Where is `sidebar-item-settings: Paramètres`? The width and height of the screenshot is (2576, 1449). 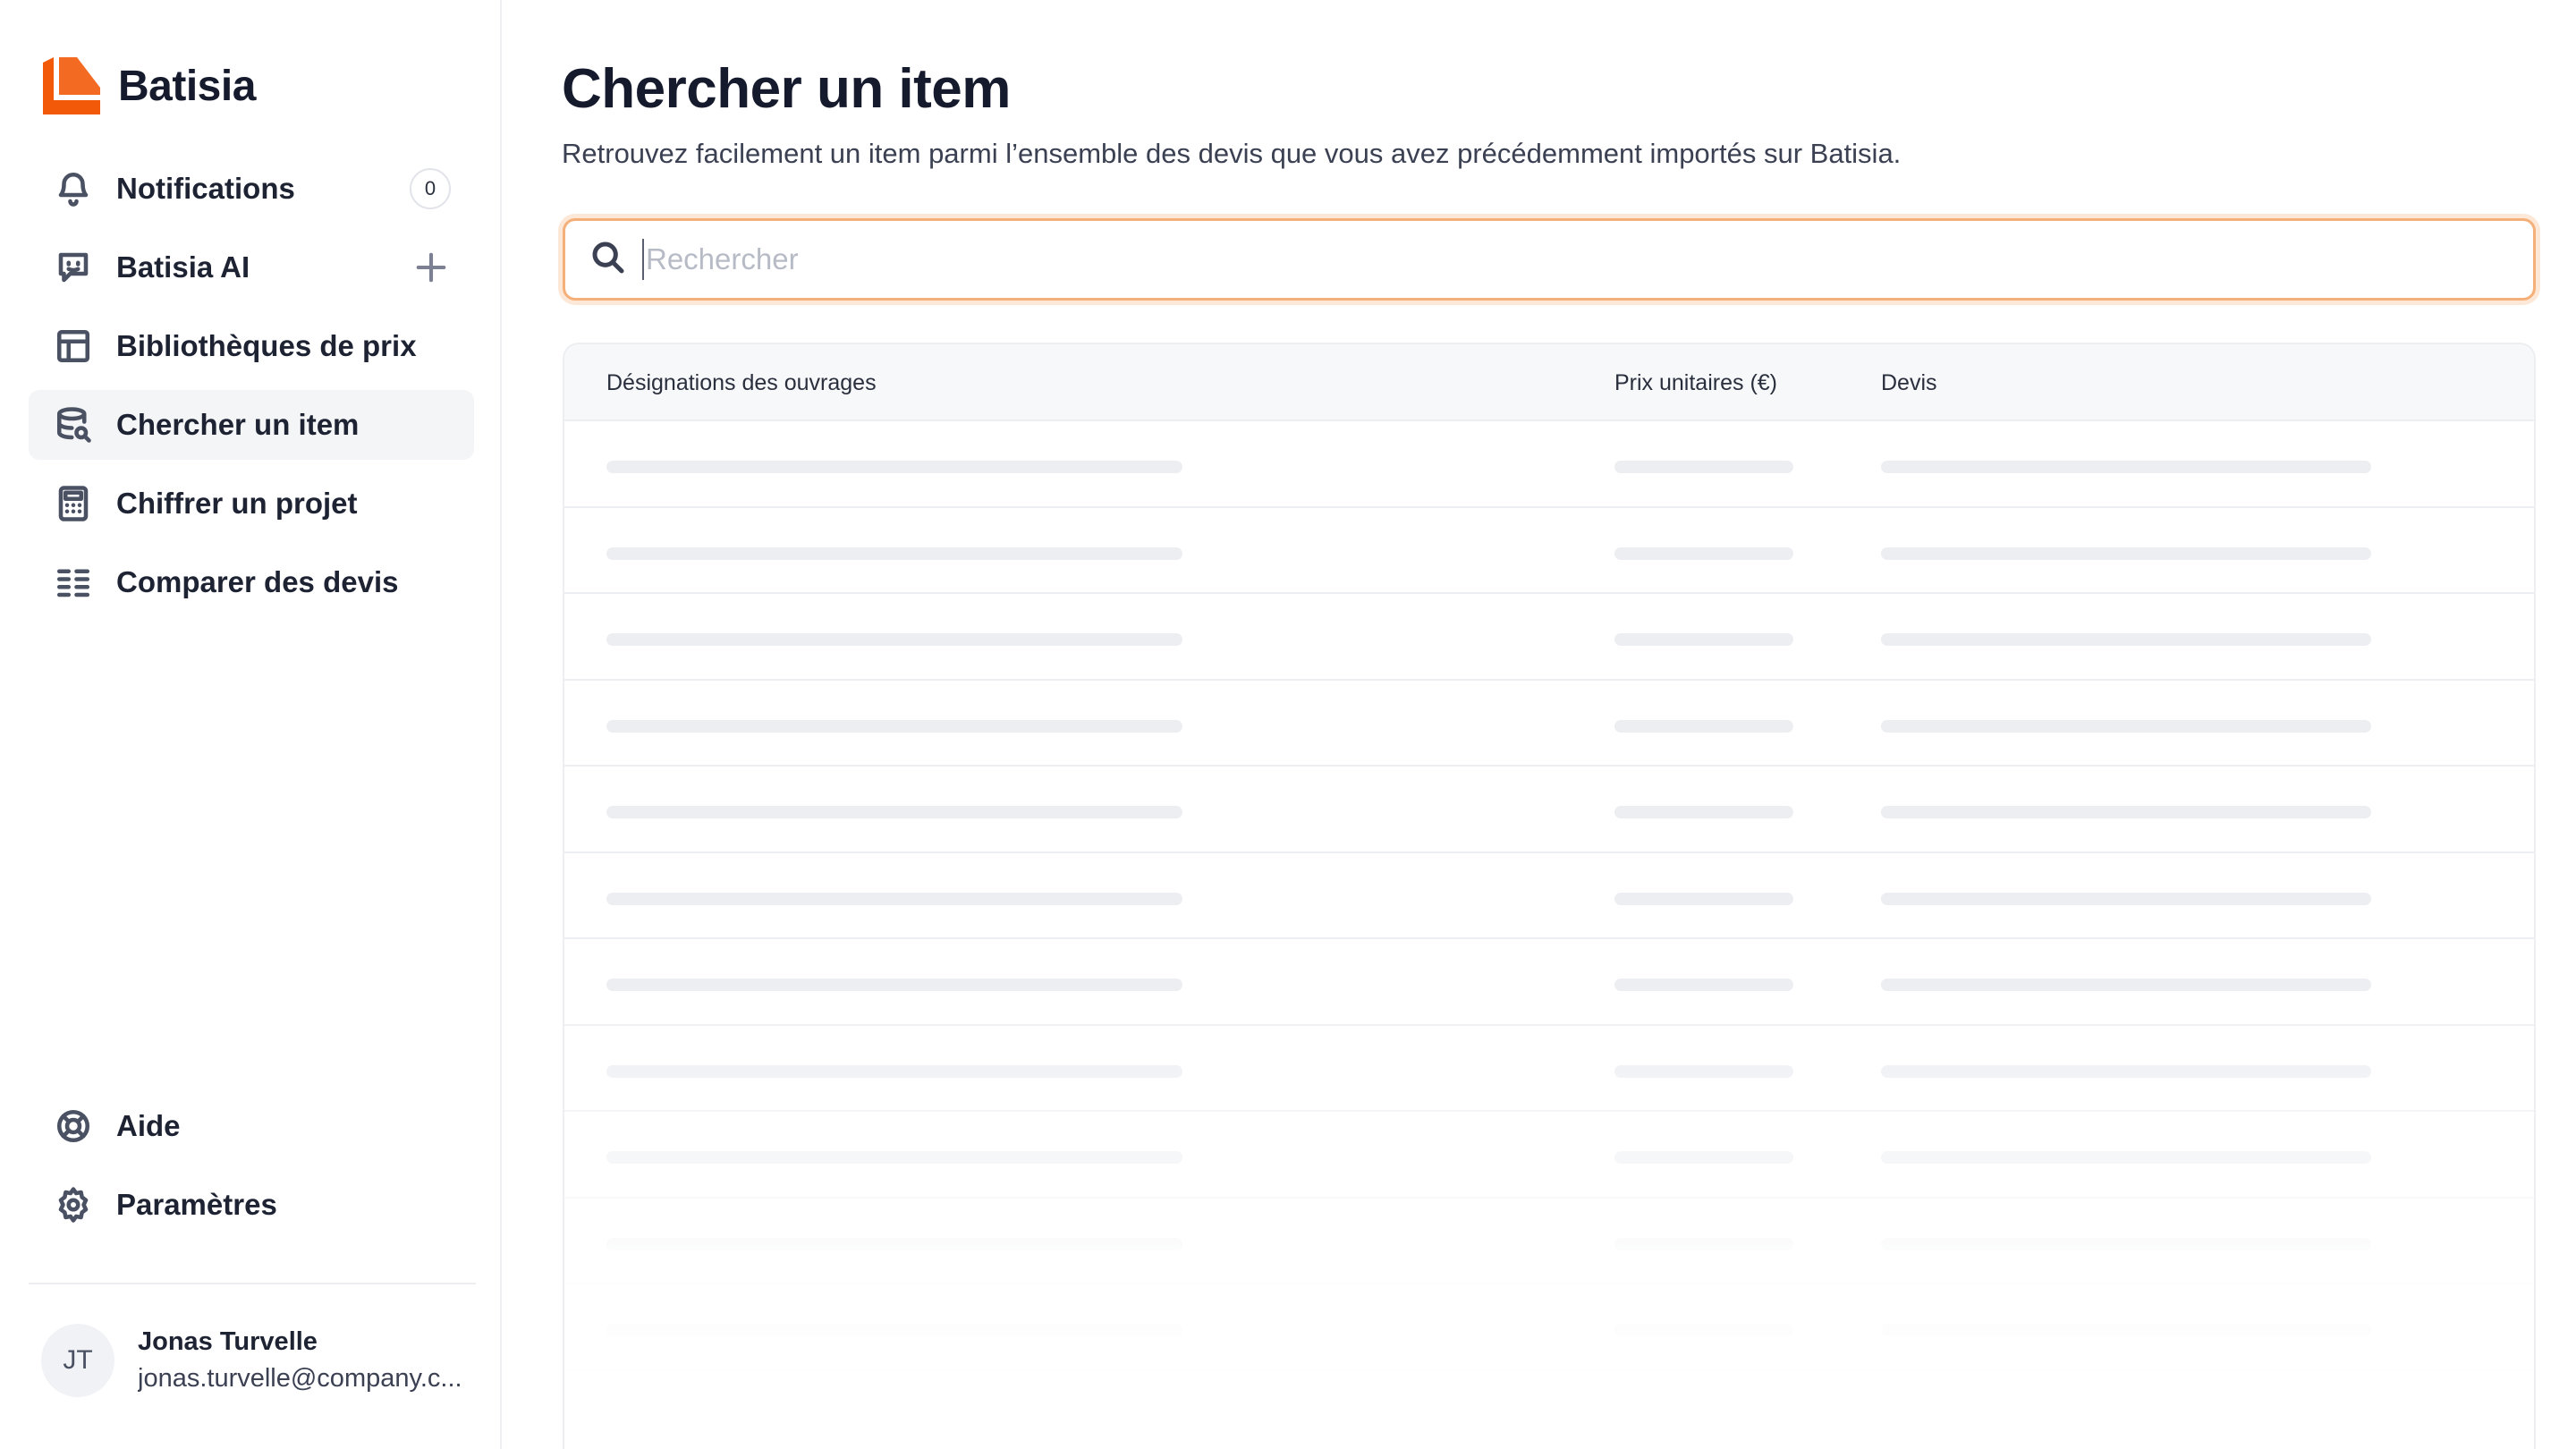
sidebar-item-settings: Paramètres is located at coordinates (251, 1205).